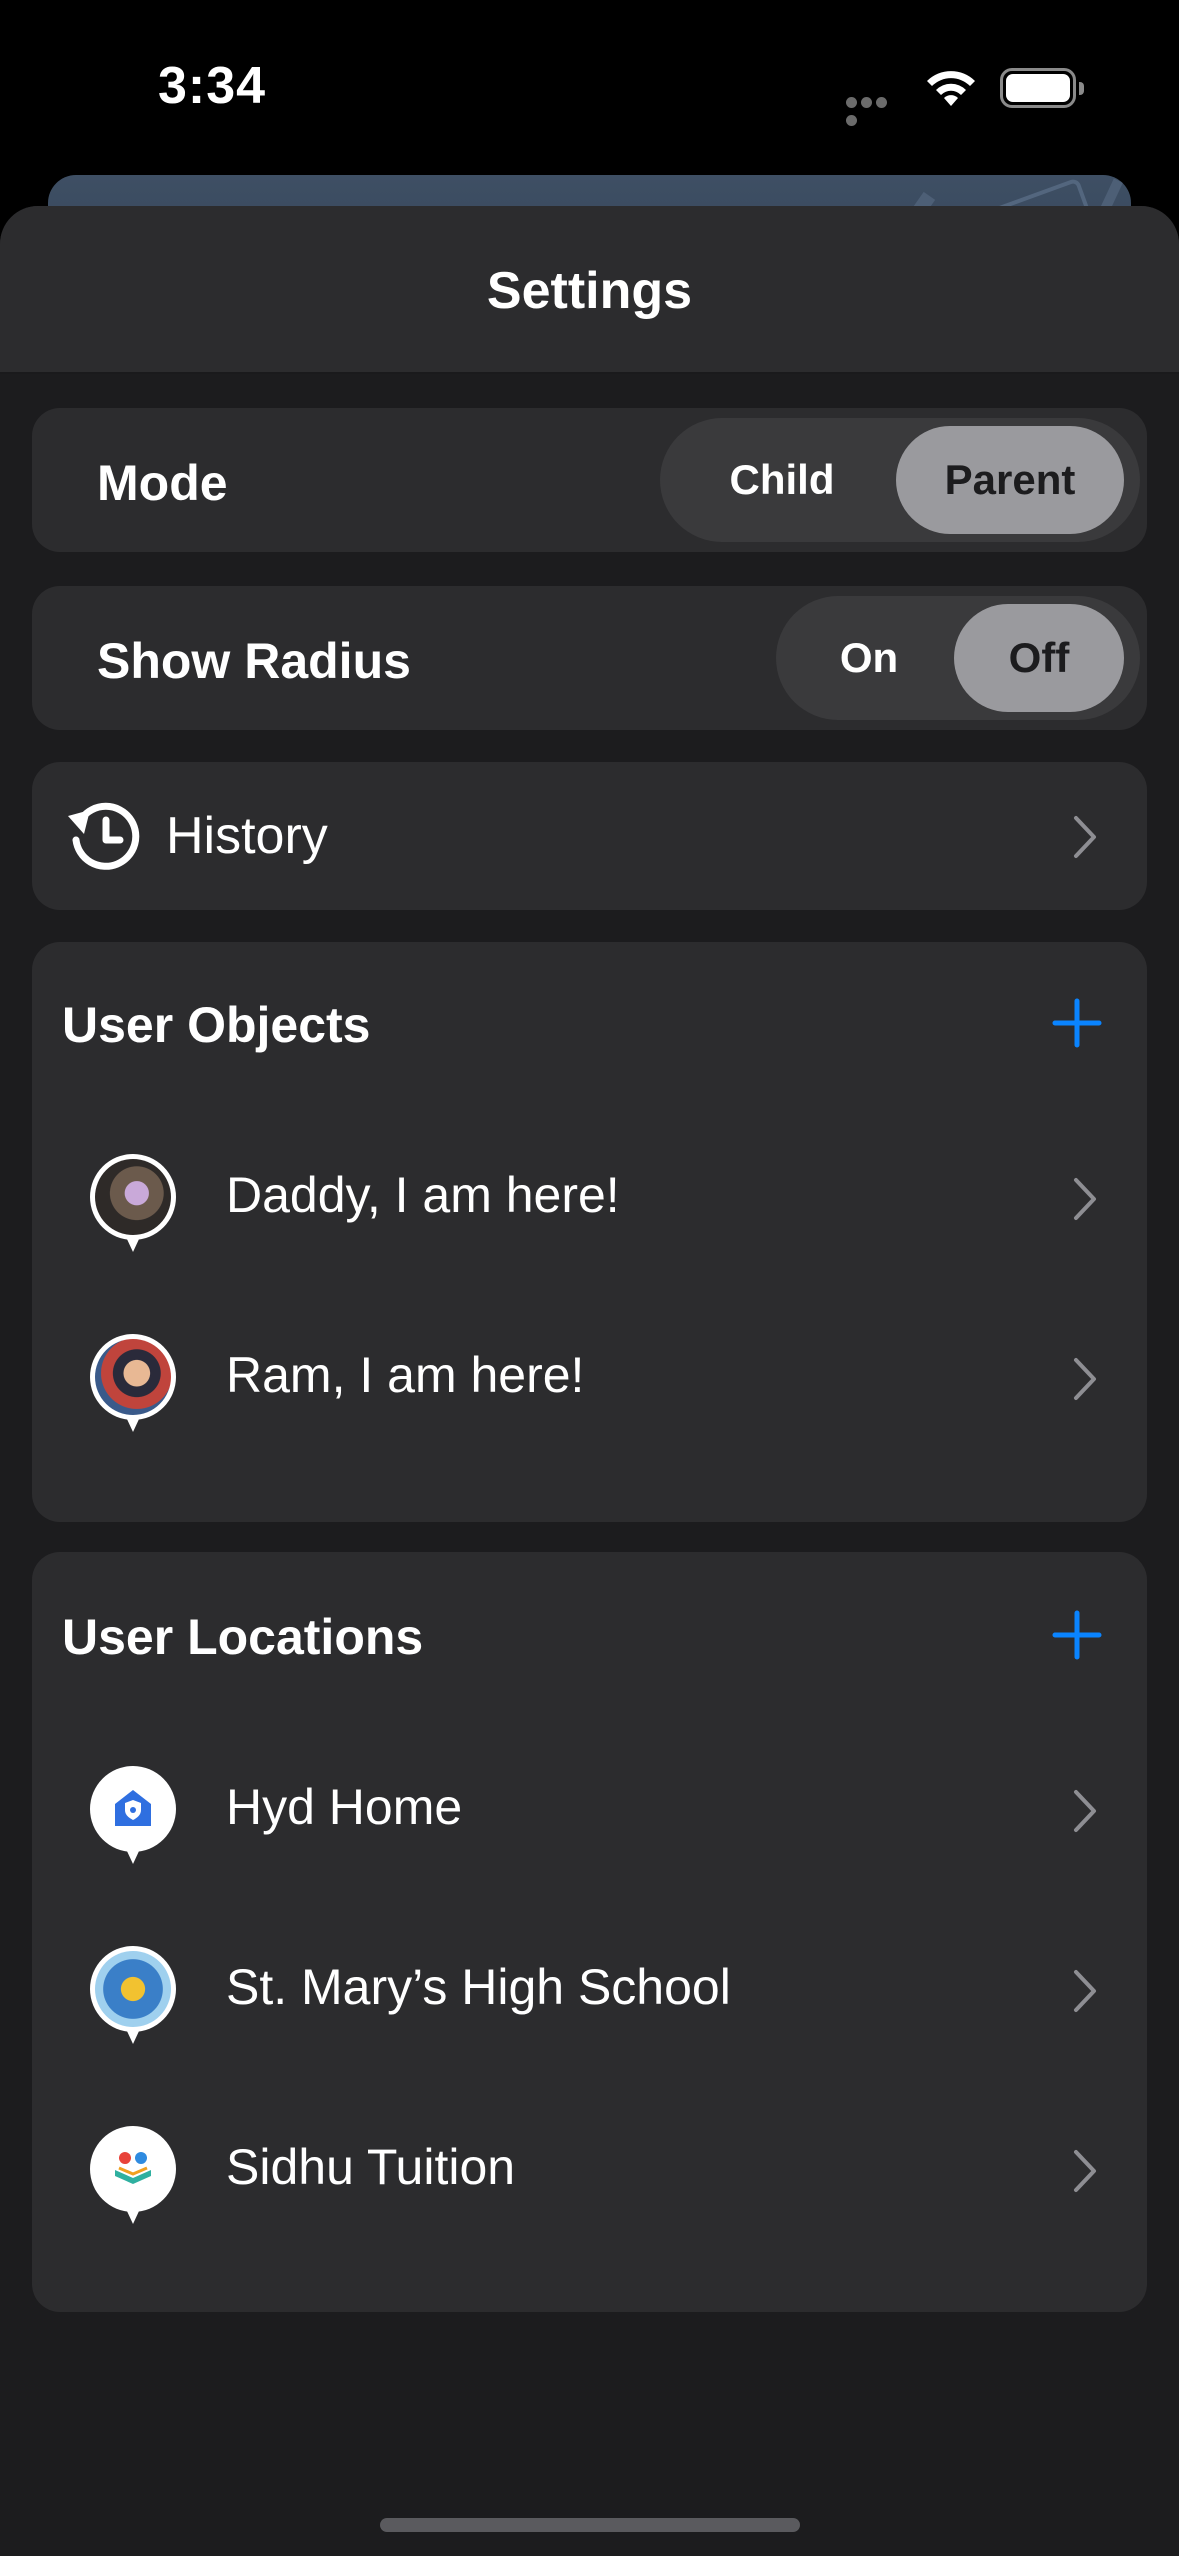 This screenshot has height=2556, width=1179. I want to click on add-user-location-button, so click(1077, 1635).